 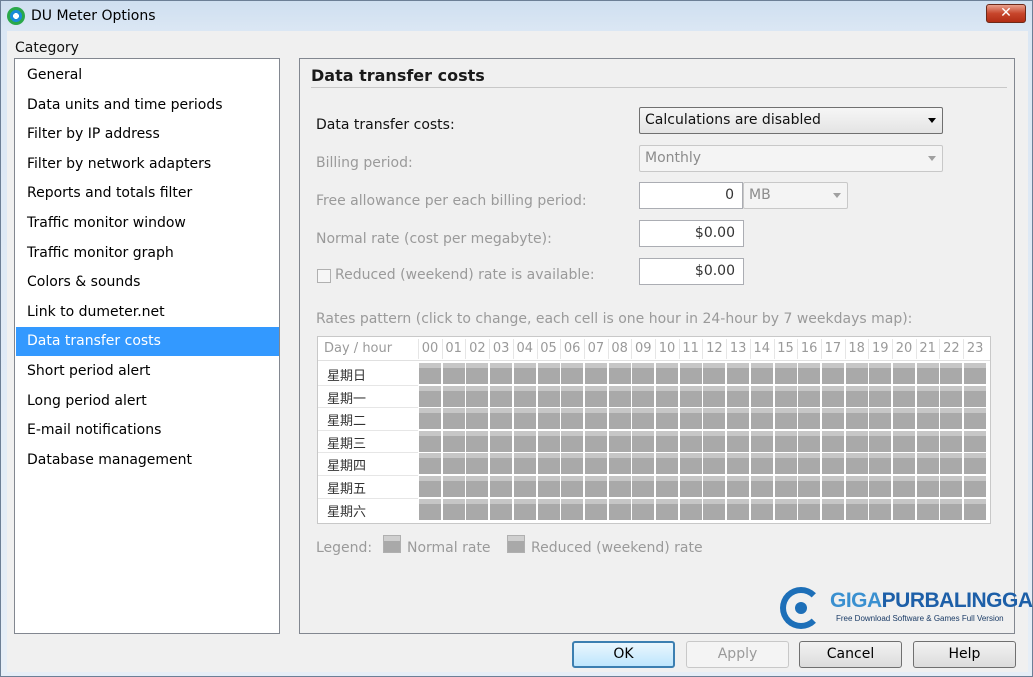 I want to click on sidebar-item: Filter by network adapters, so click(x=147, y=164).